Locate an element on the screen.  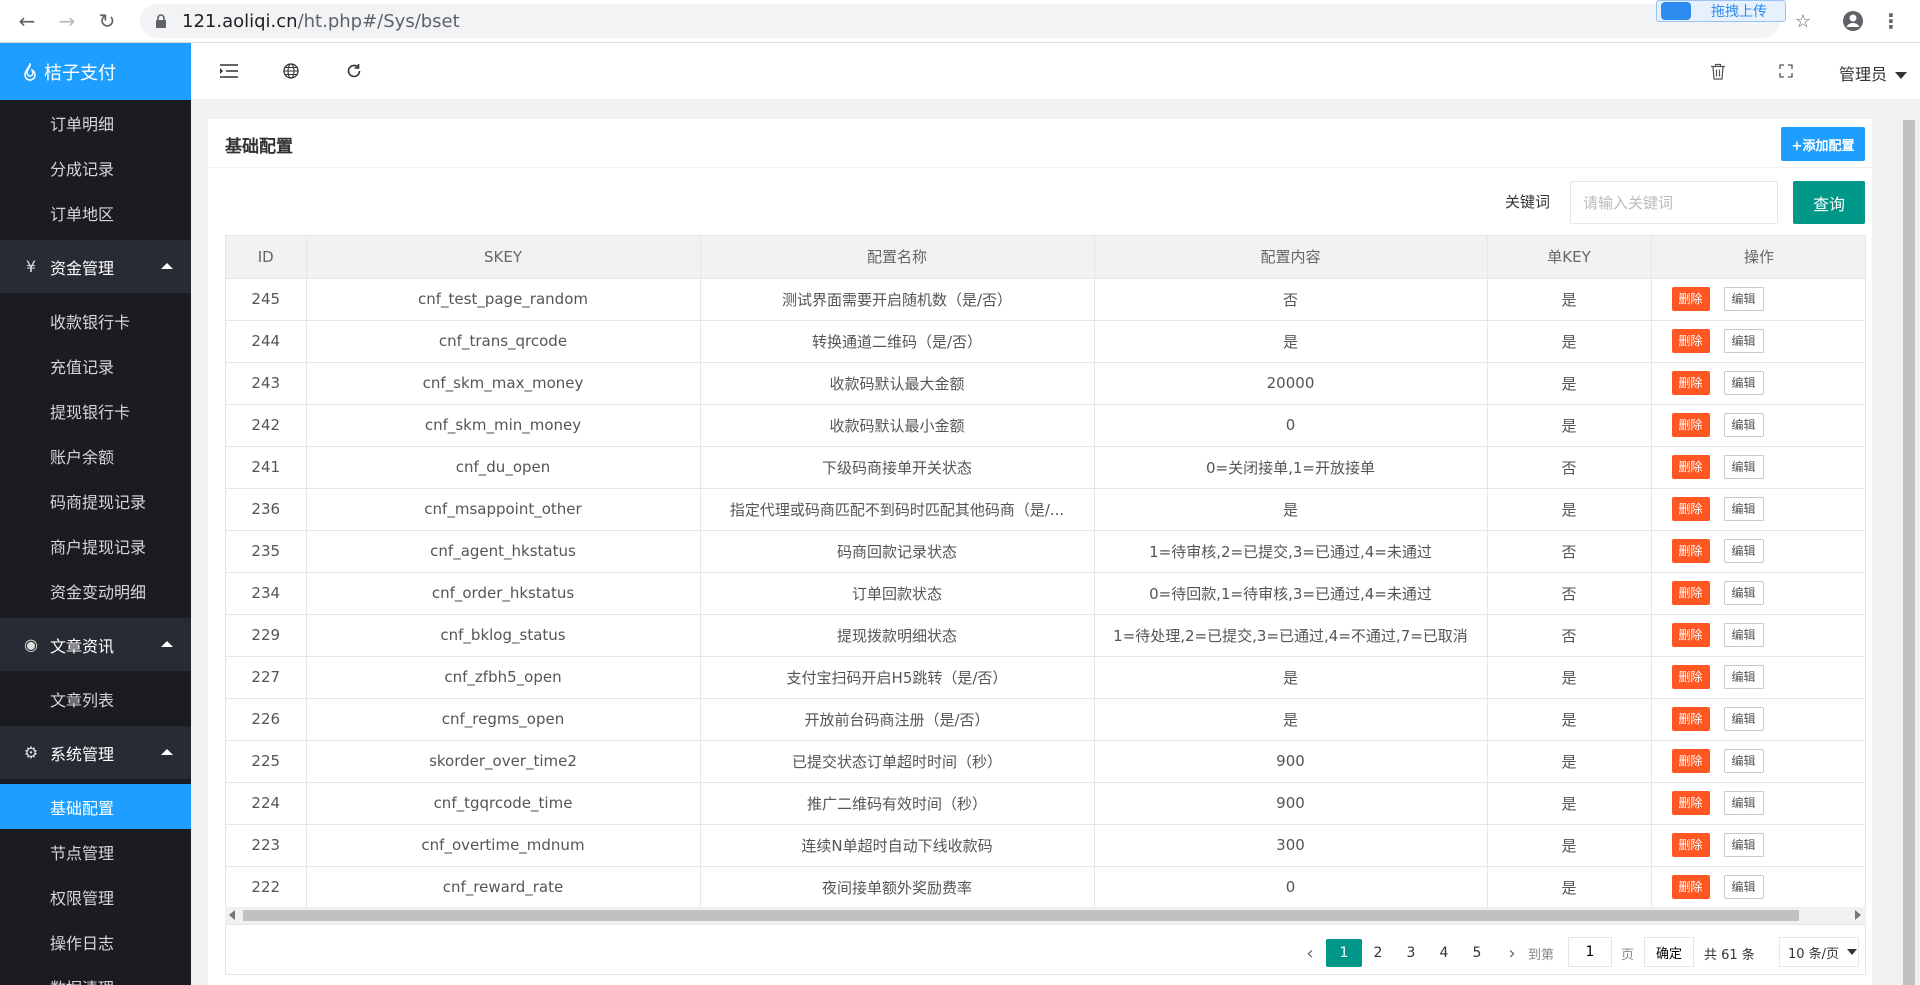
sidebar-group-articles: ◉ 文章资讯 is located at coordinates (95, 644).